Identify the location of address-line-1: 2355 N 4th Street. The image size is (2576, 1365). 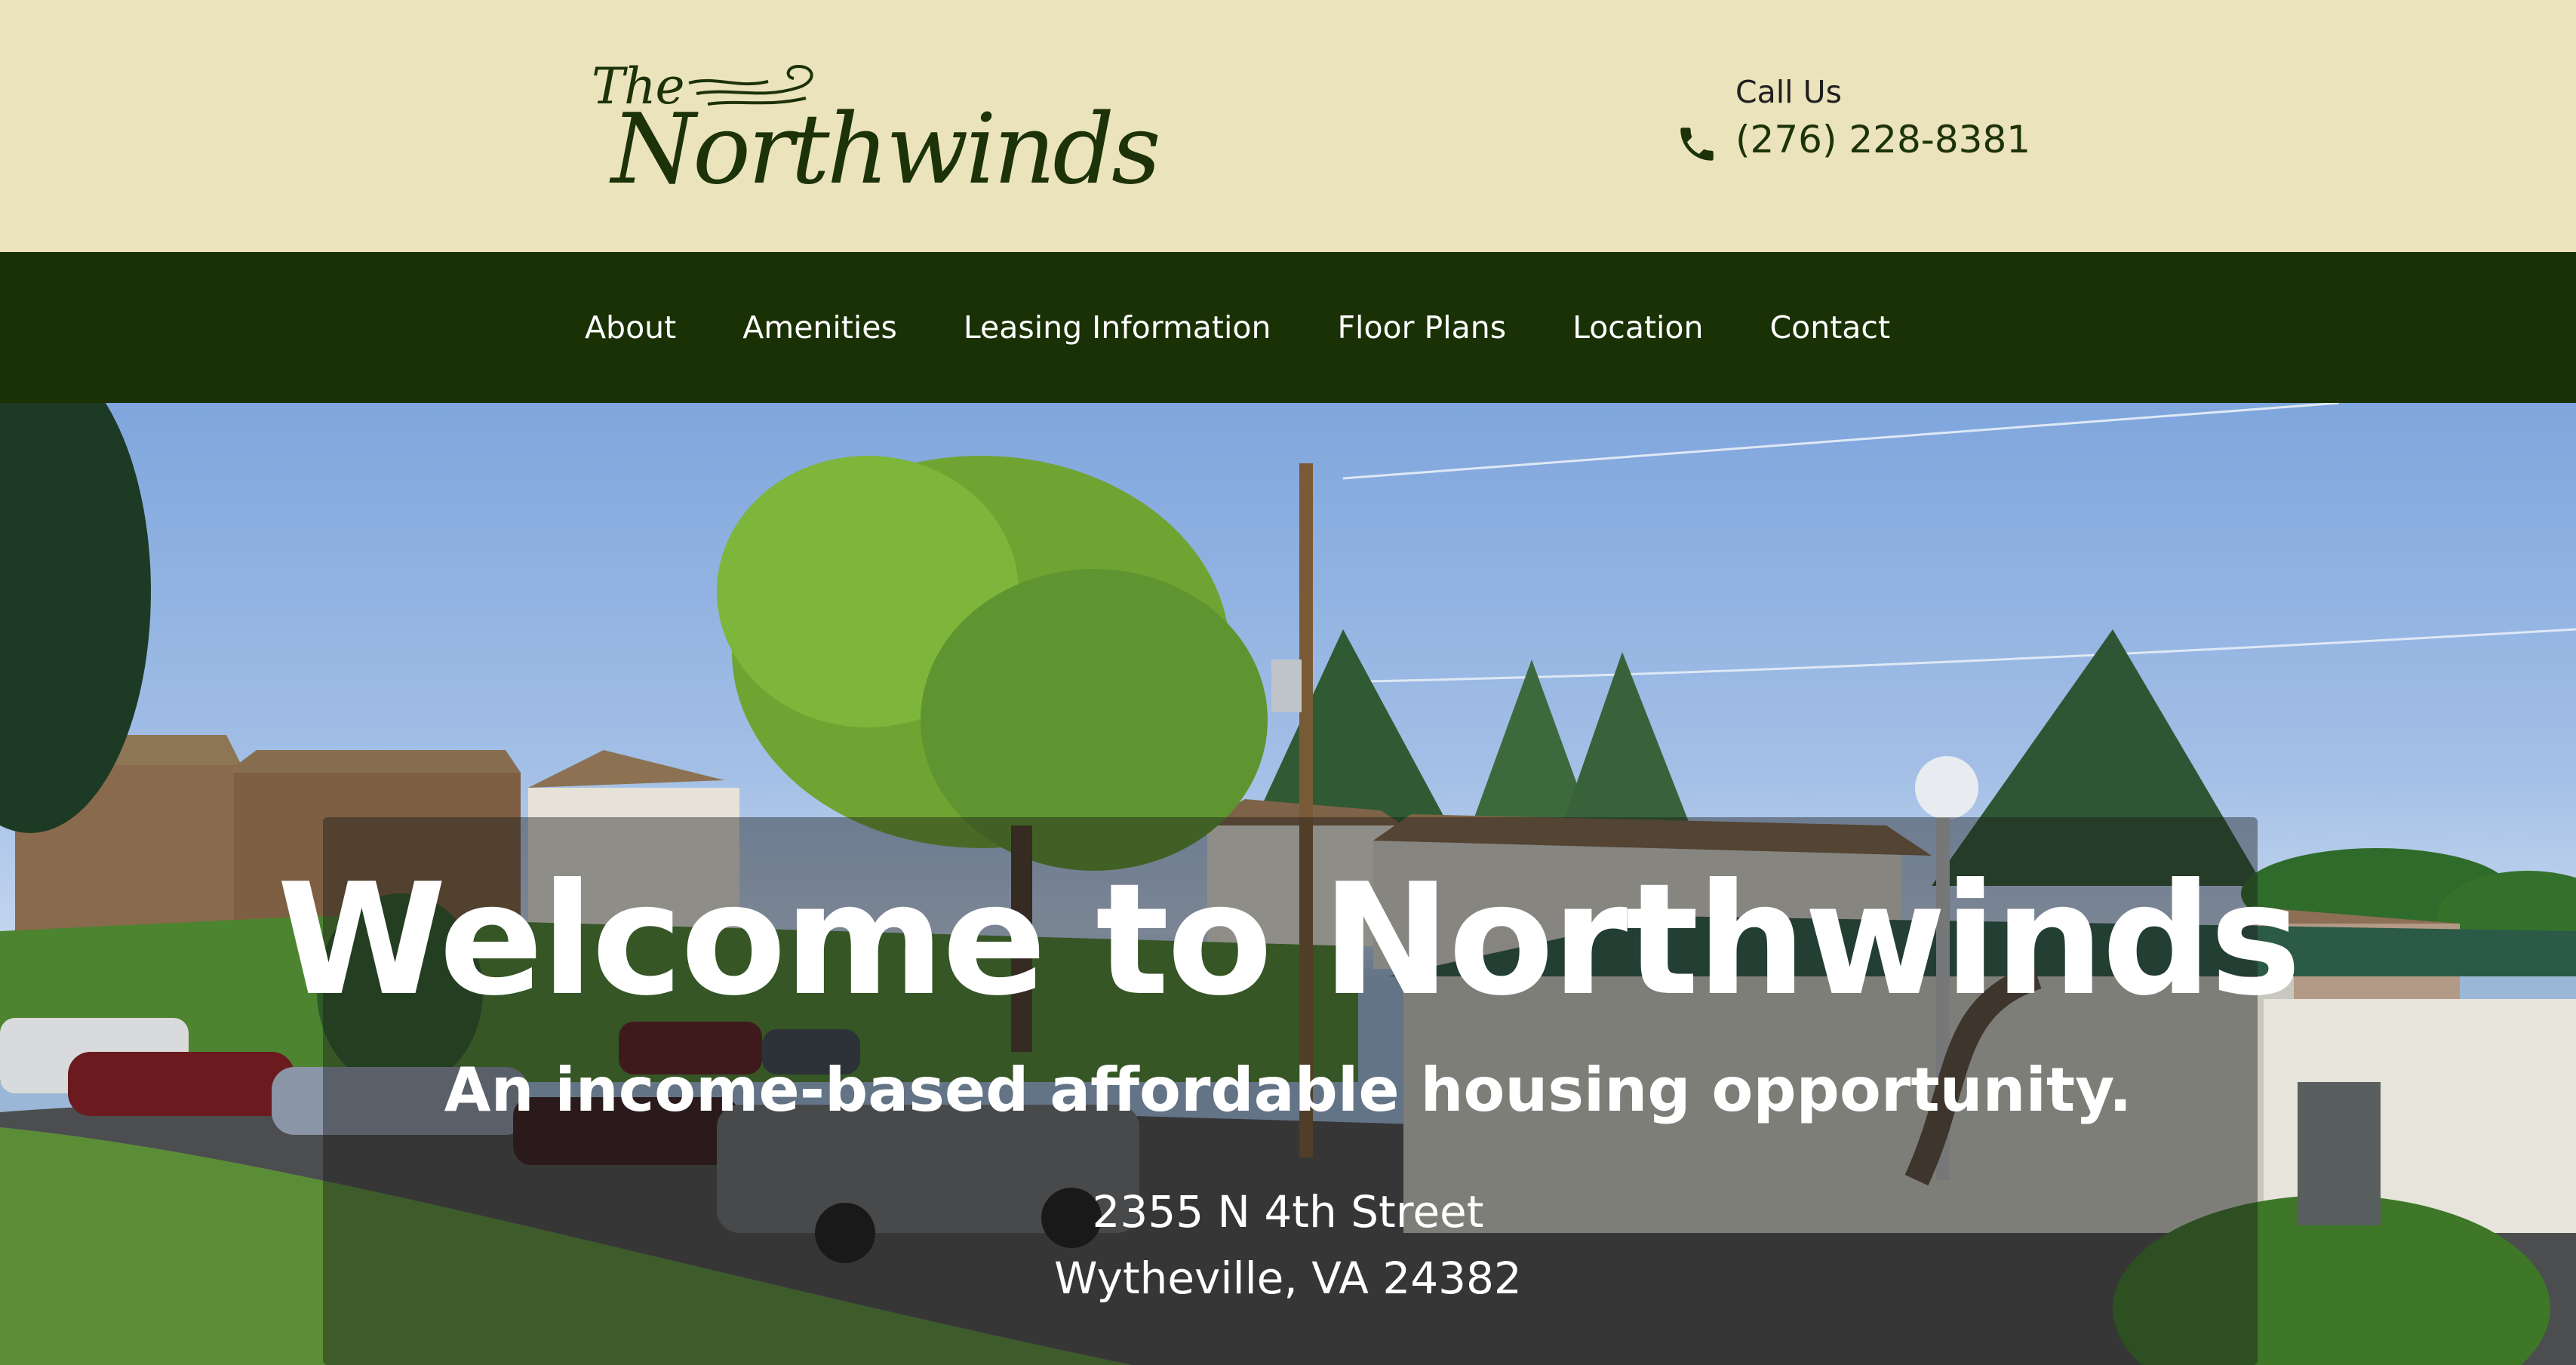
(1288, 1211).